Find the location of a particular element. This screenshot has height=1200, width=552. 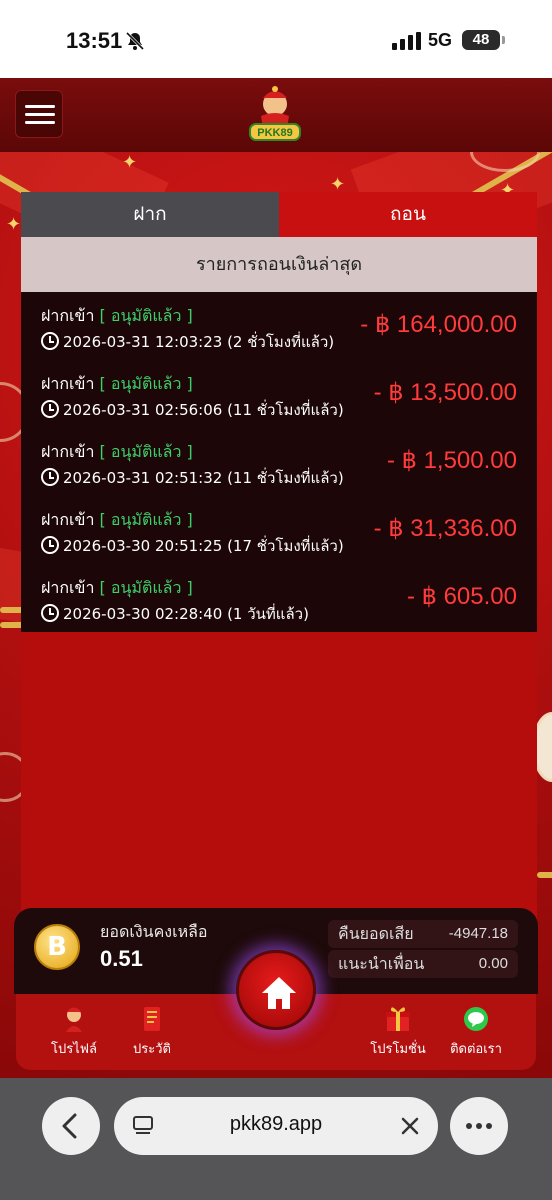

url-text: pkk89.app is located at coordinates (276, 1124).